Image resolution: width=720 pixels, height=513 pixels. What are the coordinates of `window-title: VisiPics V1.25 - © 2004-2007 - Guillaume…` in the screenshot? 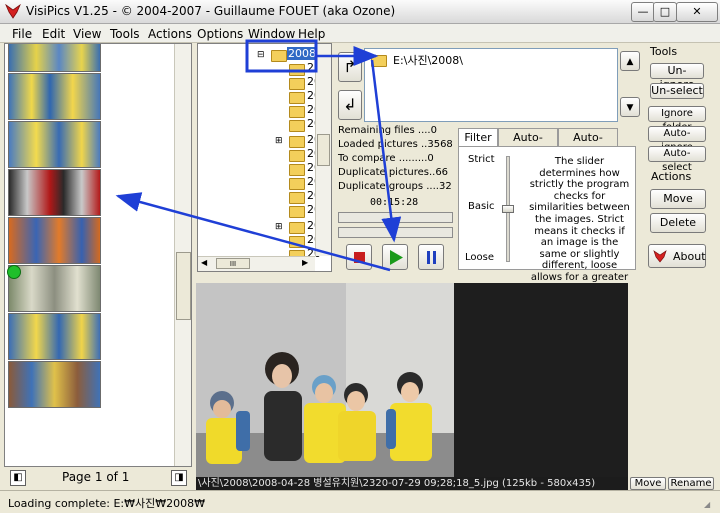 It's located at (211, 11).